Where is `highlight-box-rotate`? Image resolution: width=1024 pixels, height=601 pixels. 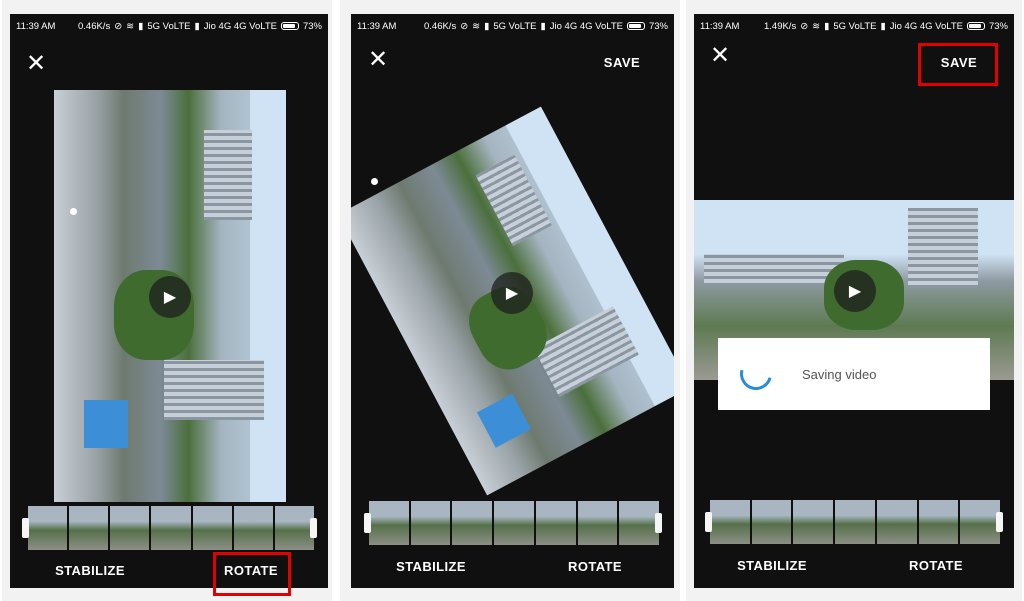
highlight-box-rotate is located at coordinates (252, 574).